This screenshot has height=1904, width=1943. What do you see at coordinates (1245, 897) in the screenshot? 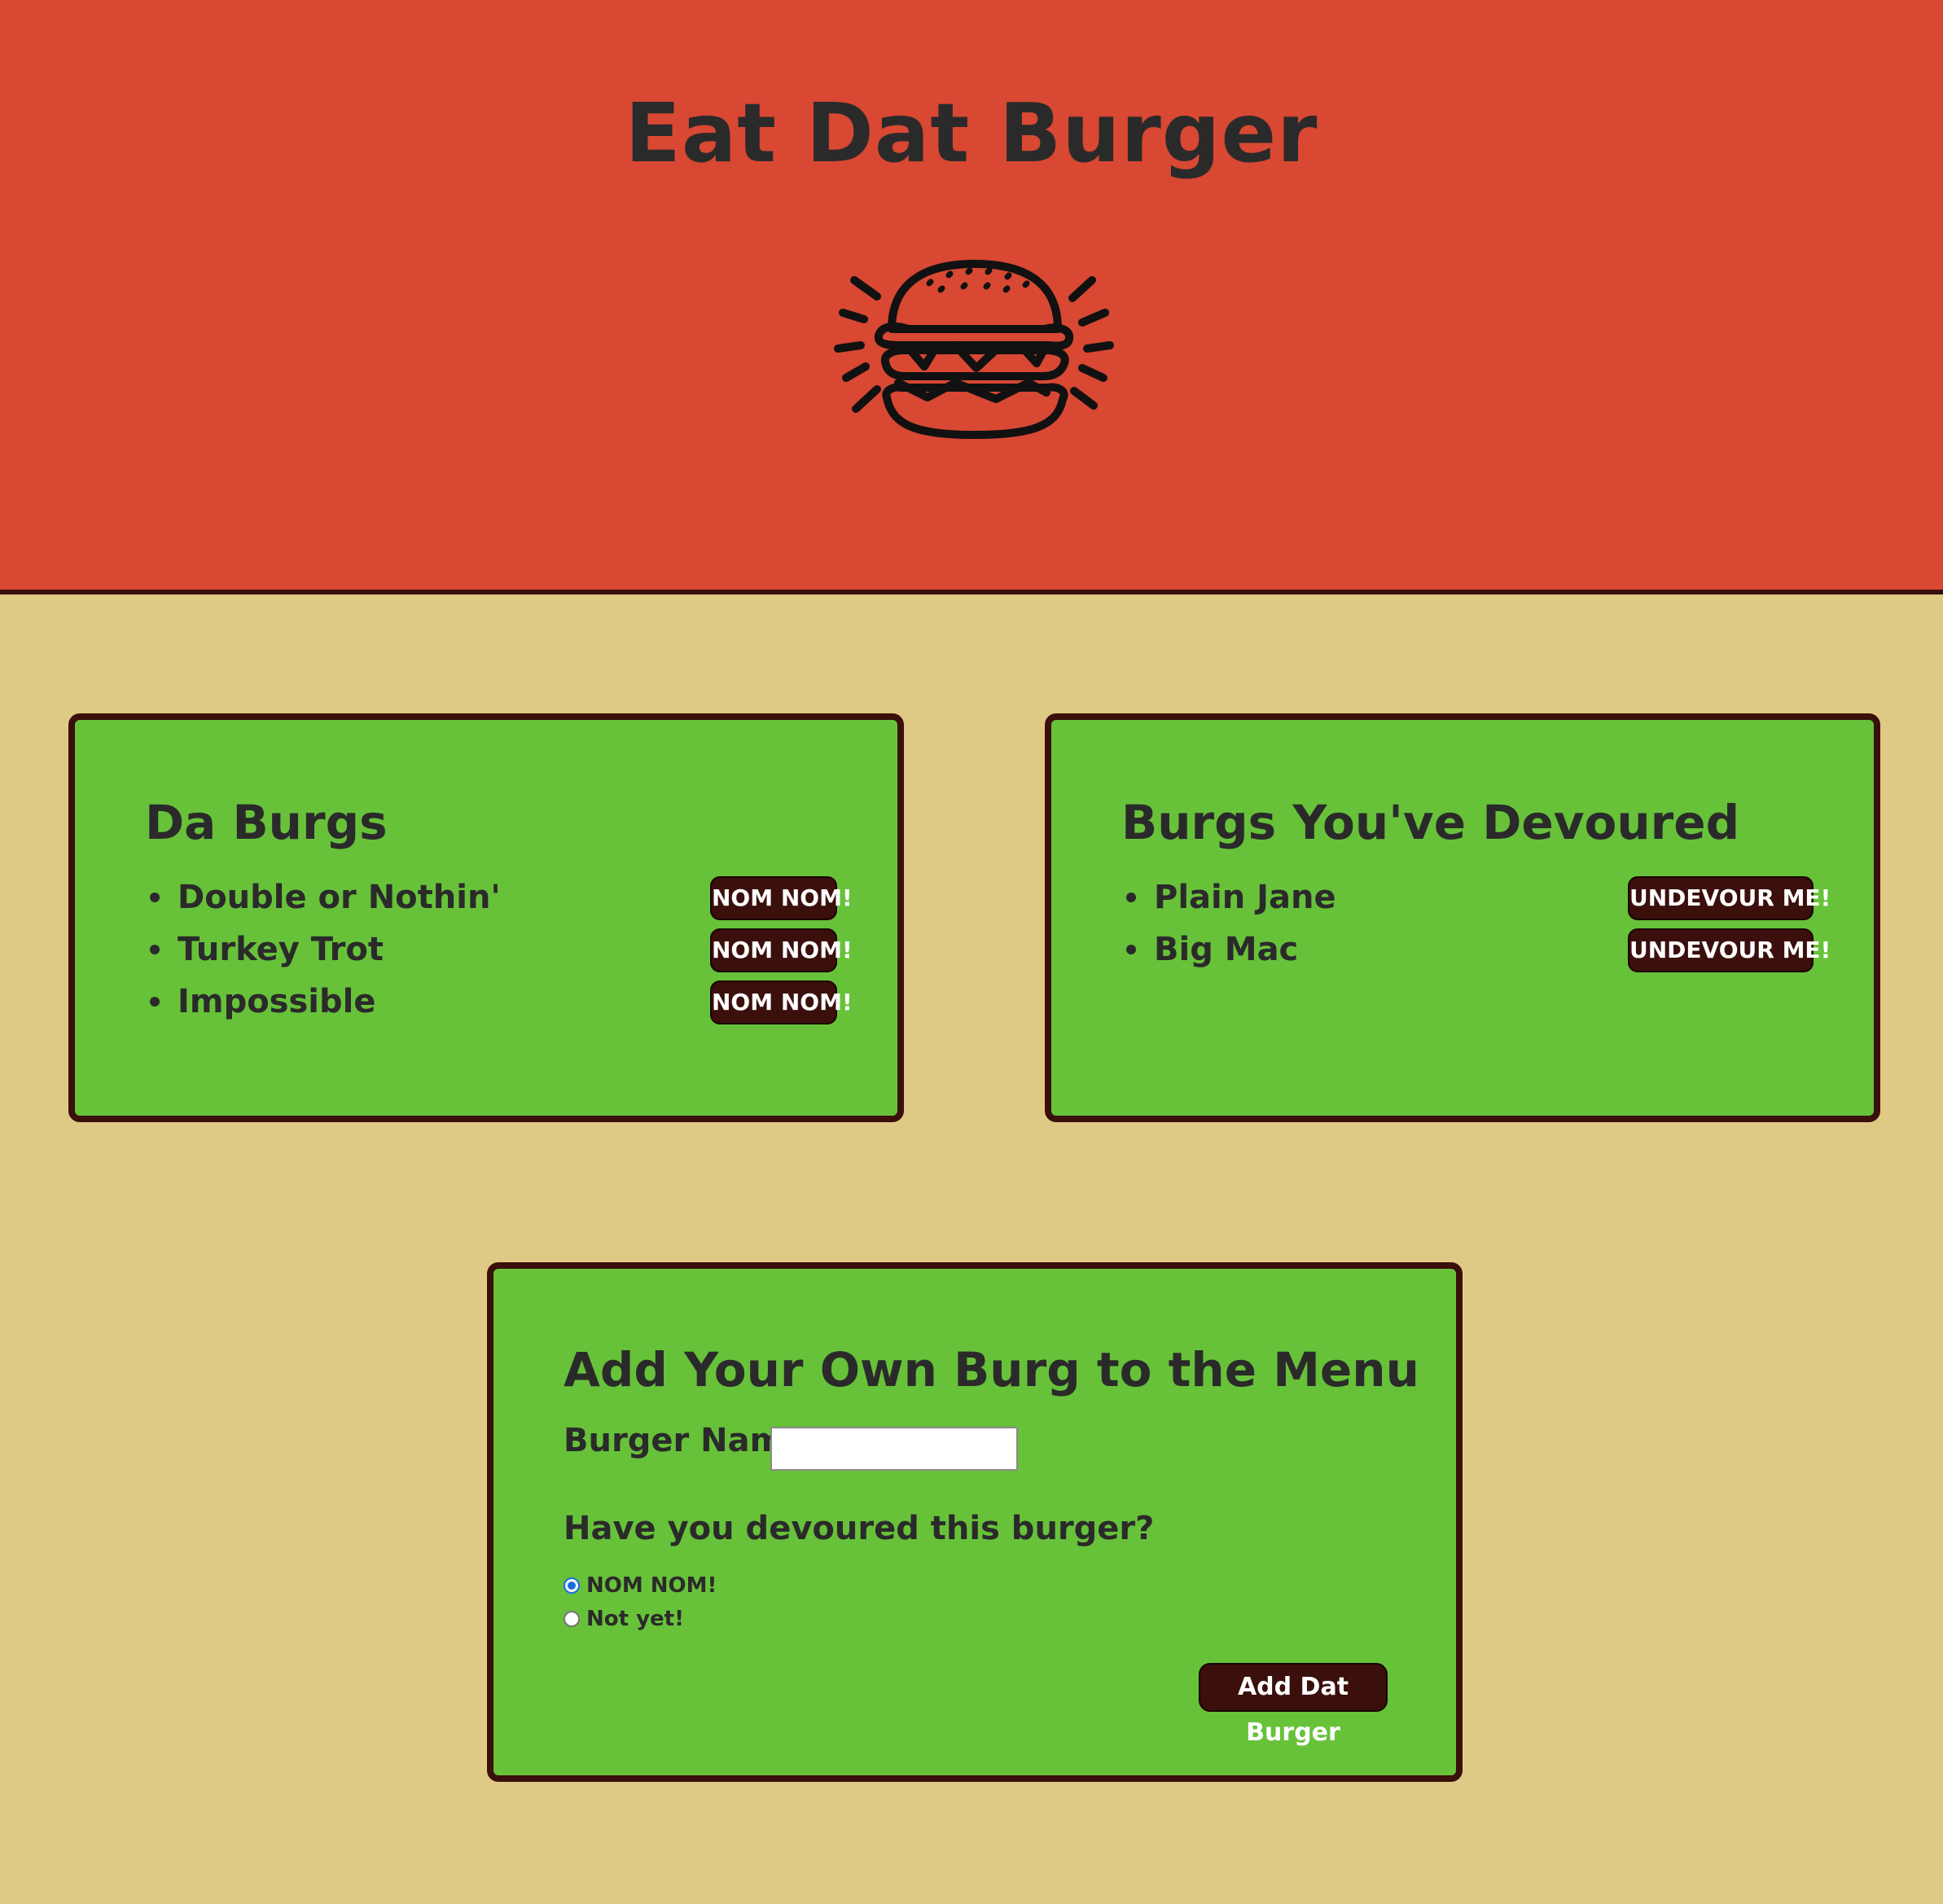
I see `burger-name: Plain Jane` at bounding box center [1245, 897].